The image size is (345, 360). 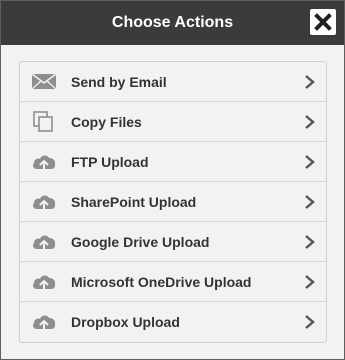 What do you see at coordinates (173, 122) in the screenshot?
I see `action-copy-files: Copy Files` at bounding box center [173, 122].